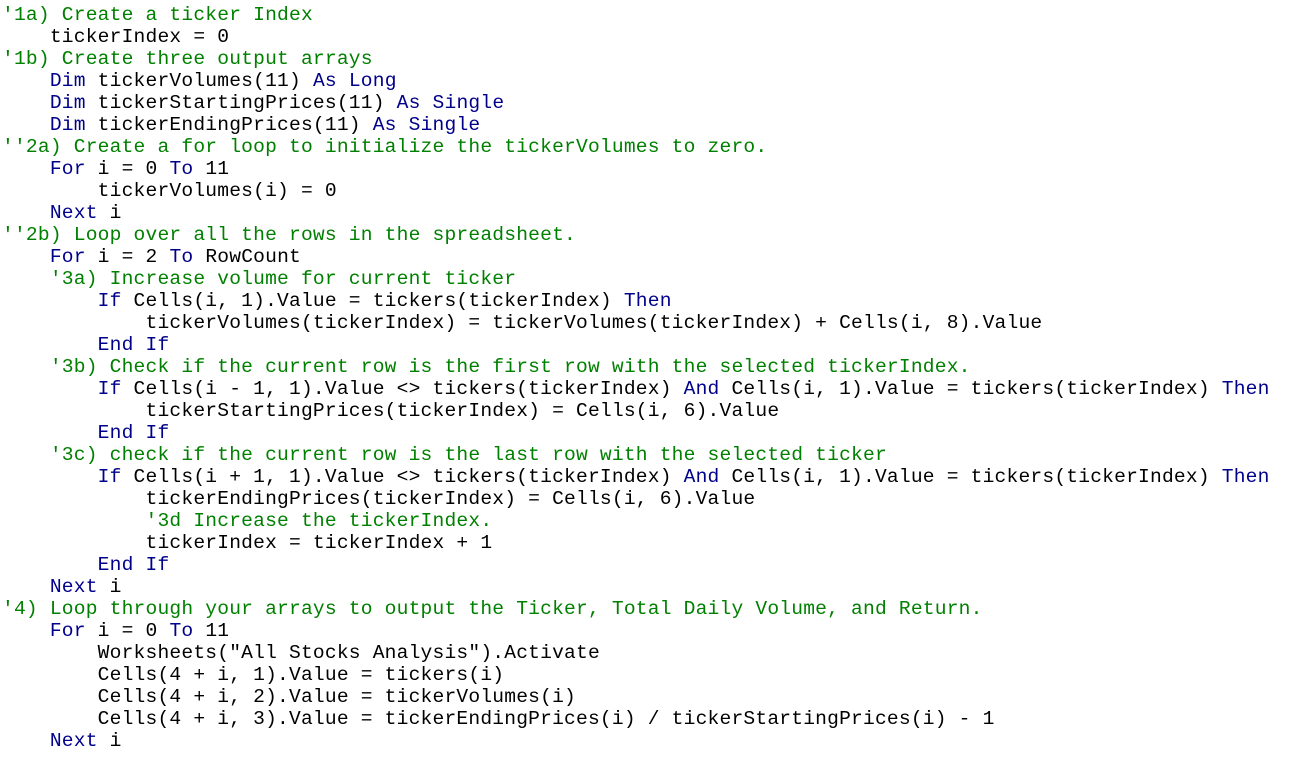 The width and height of the screenshot is (1291, 757). I want to click on code-line: For i = 2 To RowCount, so click(151, 257).